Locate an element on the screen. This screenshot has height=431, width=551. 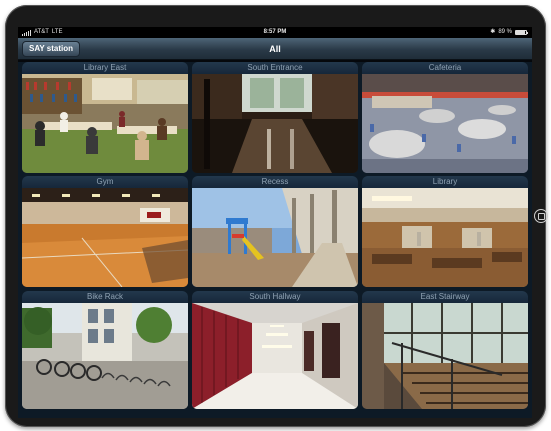
camera-tile-recess: Recess is located at coordinates (275, 231).